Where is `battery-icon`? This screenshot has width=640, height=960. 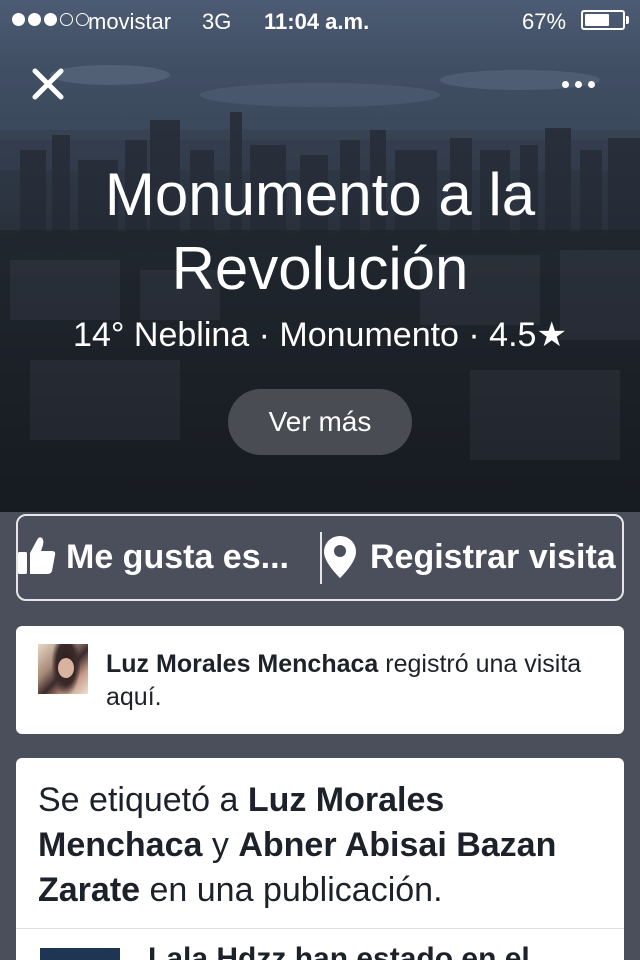
battery-icon is located at coordinates (603, 20).